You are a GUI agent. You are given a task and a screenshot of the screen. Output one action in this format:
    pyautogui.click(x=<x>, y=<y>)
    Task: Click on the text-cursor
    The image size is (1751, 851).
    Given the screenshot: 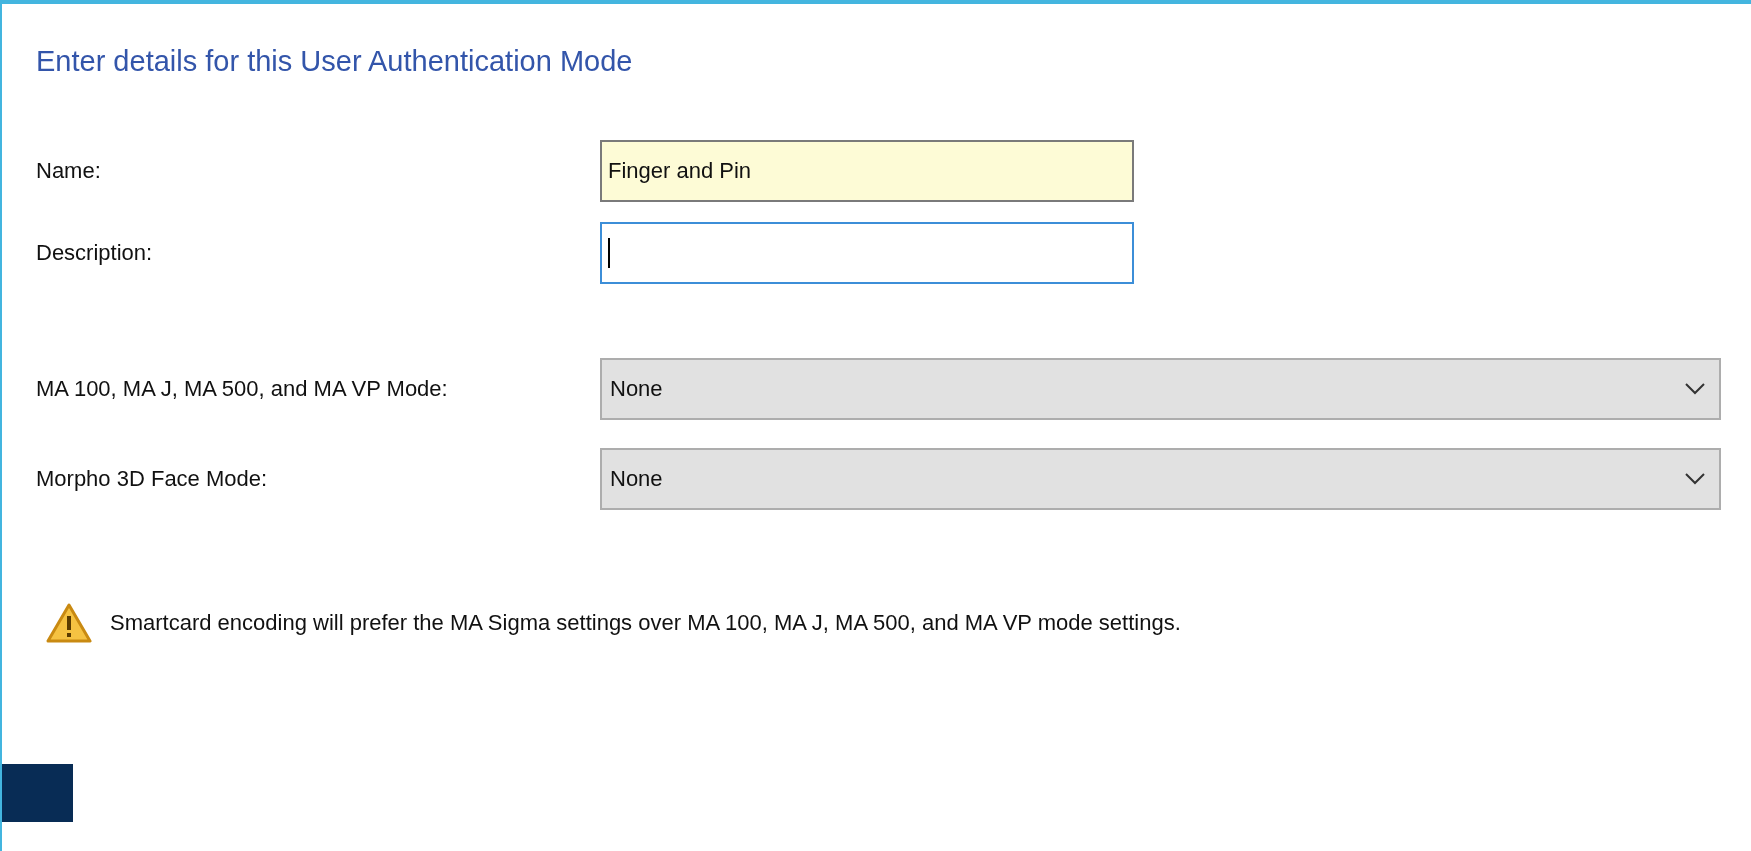 What is the action you would take?
    pyautogui.click(x=609, y=252)
    